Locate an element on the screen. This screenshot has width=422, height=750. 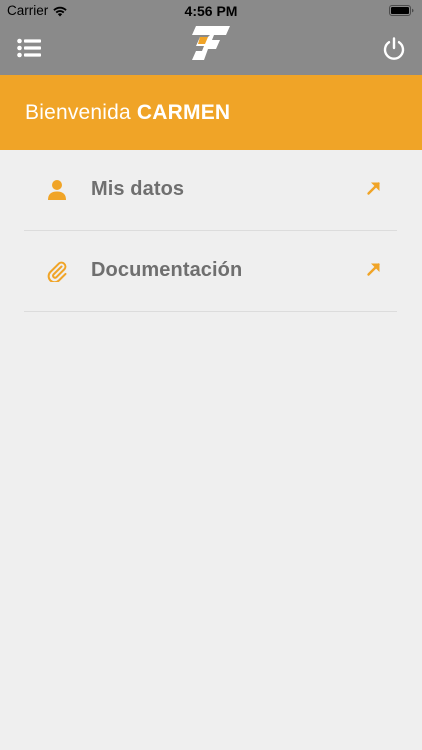
list-menu-icon is located at coordinates (29, 48).